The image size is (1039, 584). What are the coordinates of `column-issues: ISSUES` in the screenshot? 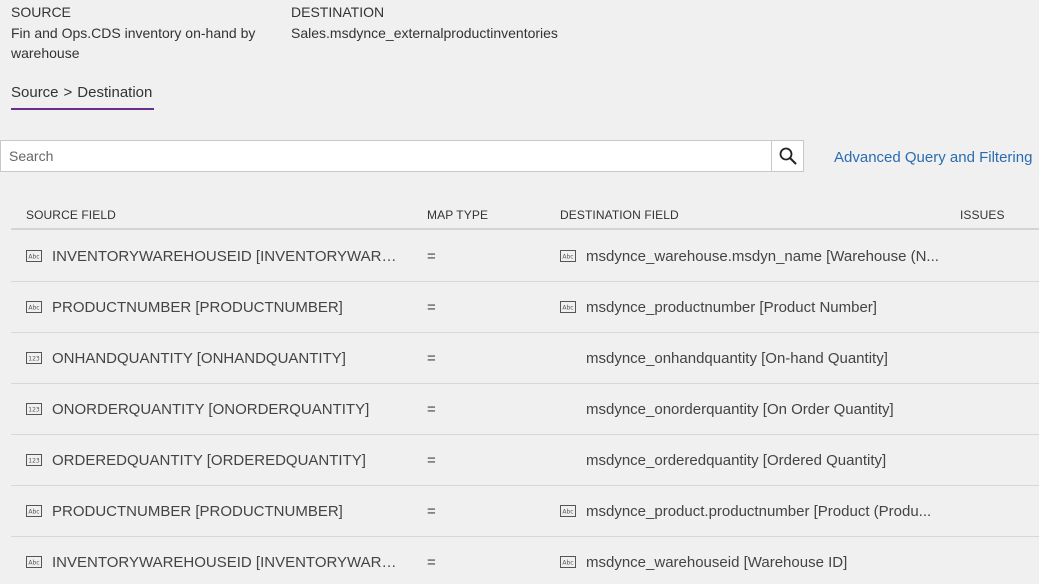 It's located at (982, 215).